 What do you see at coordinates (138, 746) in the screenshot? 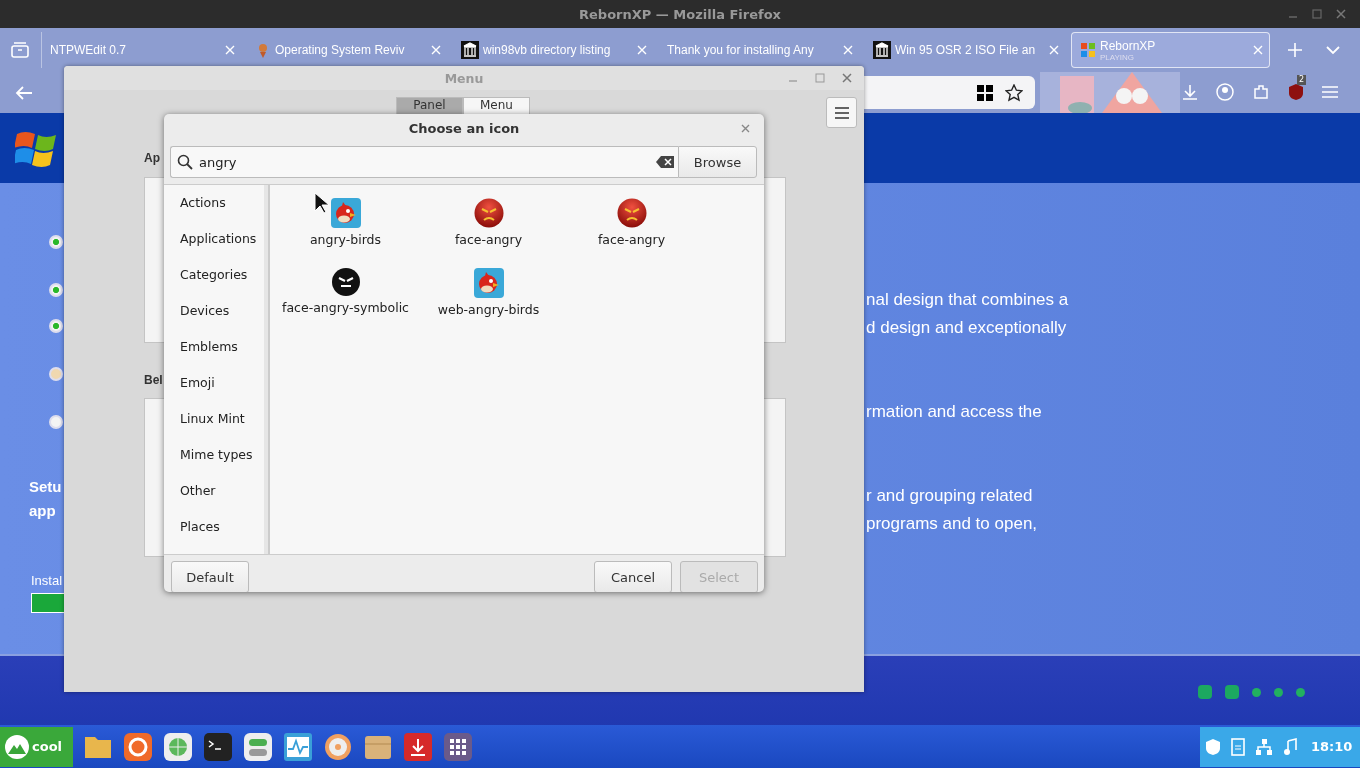
I see `browser-icon` at bounding box center [138, 746].